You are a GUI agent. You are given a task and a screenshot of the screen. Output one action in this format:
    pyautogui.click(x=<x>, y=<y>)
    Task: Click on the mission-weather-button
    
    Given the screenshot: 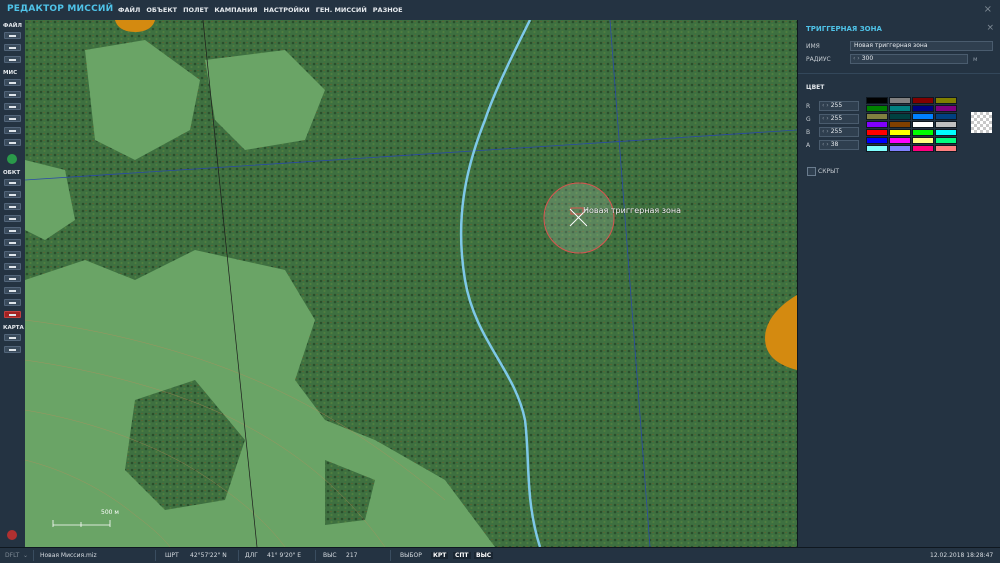 What is the action you would take?
    pyautogui.click(x=12, y=94)
    